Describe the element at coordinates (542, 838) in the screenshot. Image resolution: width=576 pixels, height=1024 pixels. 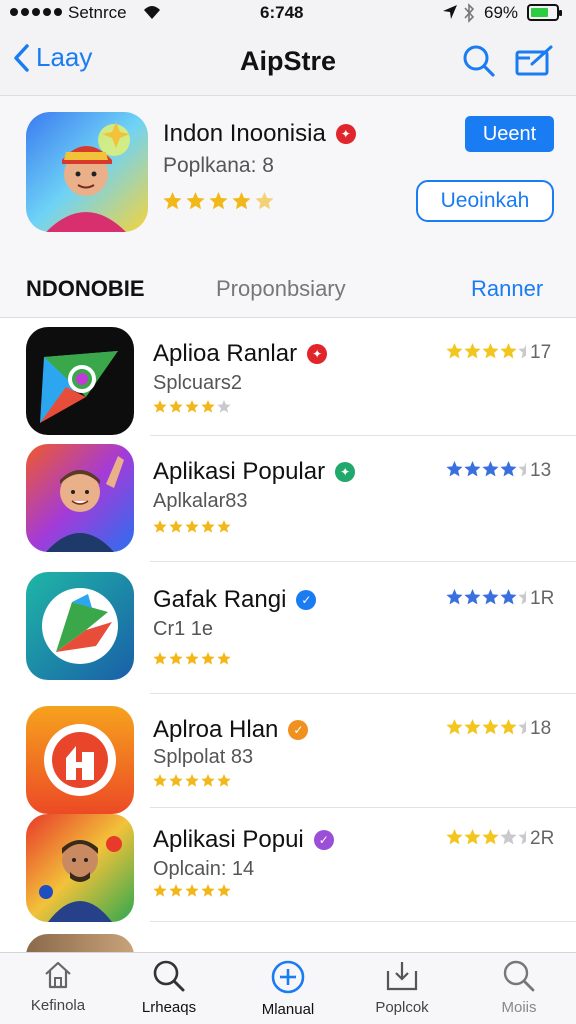
I see `rating-count: 2R` at that location.